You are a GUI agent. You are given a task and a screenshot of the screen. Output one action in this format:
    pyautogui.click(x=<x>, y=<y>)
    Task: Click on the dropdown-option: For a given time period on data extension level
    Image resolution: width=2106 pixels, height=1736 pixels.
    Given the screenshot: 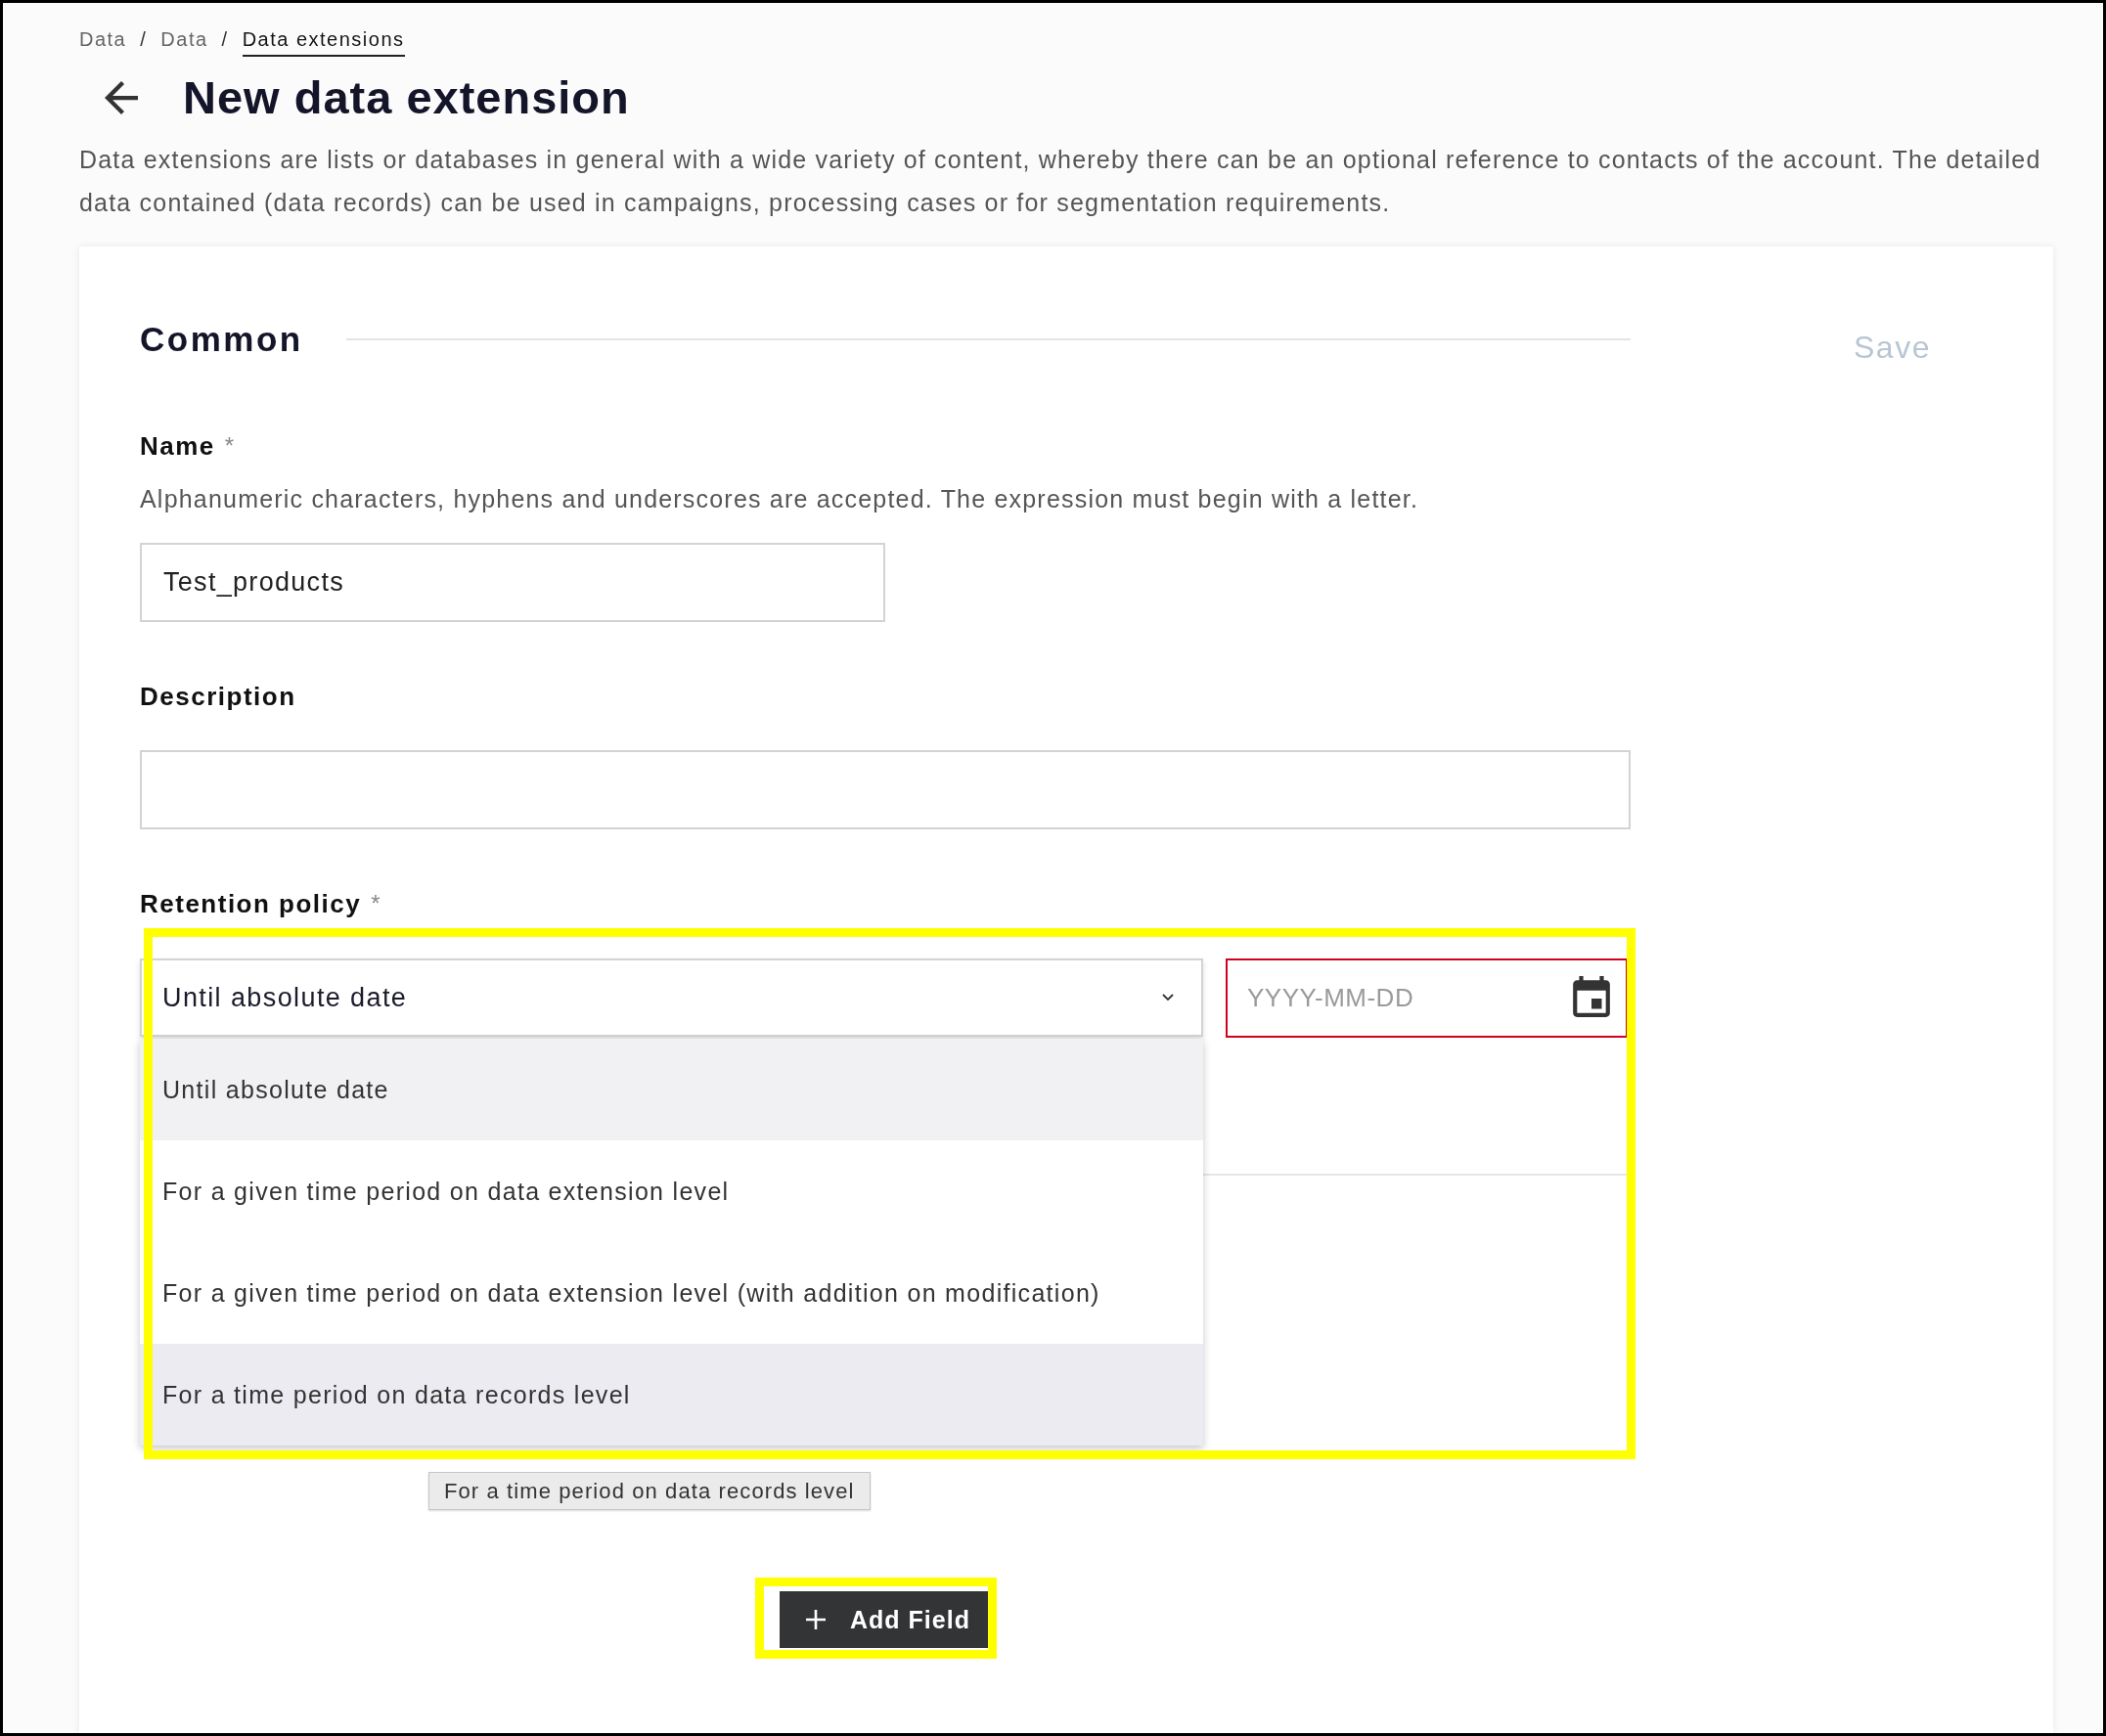 What is the action you would take?
    pyautogui.click(x=671, y=1191)
    